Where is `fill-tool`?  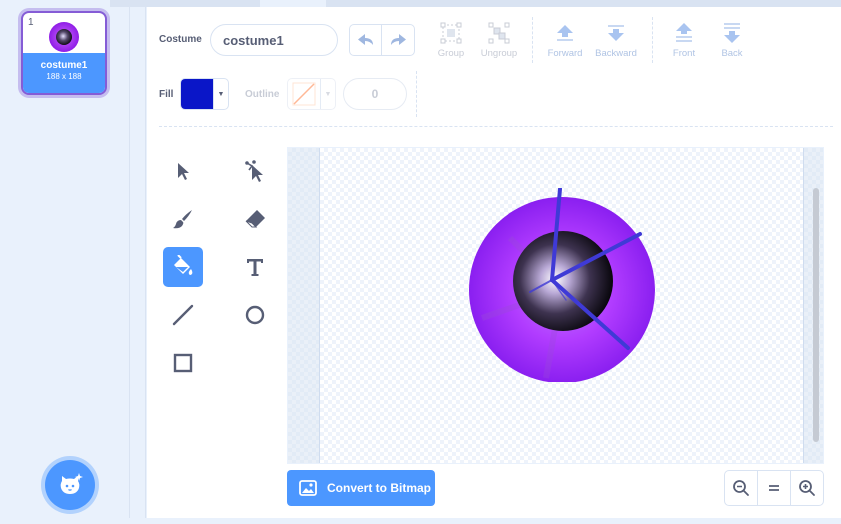
fill-tool is located at coordinates (183, 267).